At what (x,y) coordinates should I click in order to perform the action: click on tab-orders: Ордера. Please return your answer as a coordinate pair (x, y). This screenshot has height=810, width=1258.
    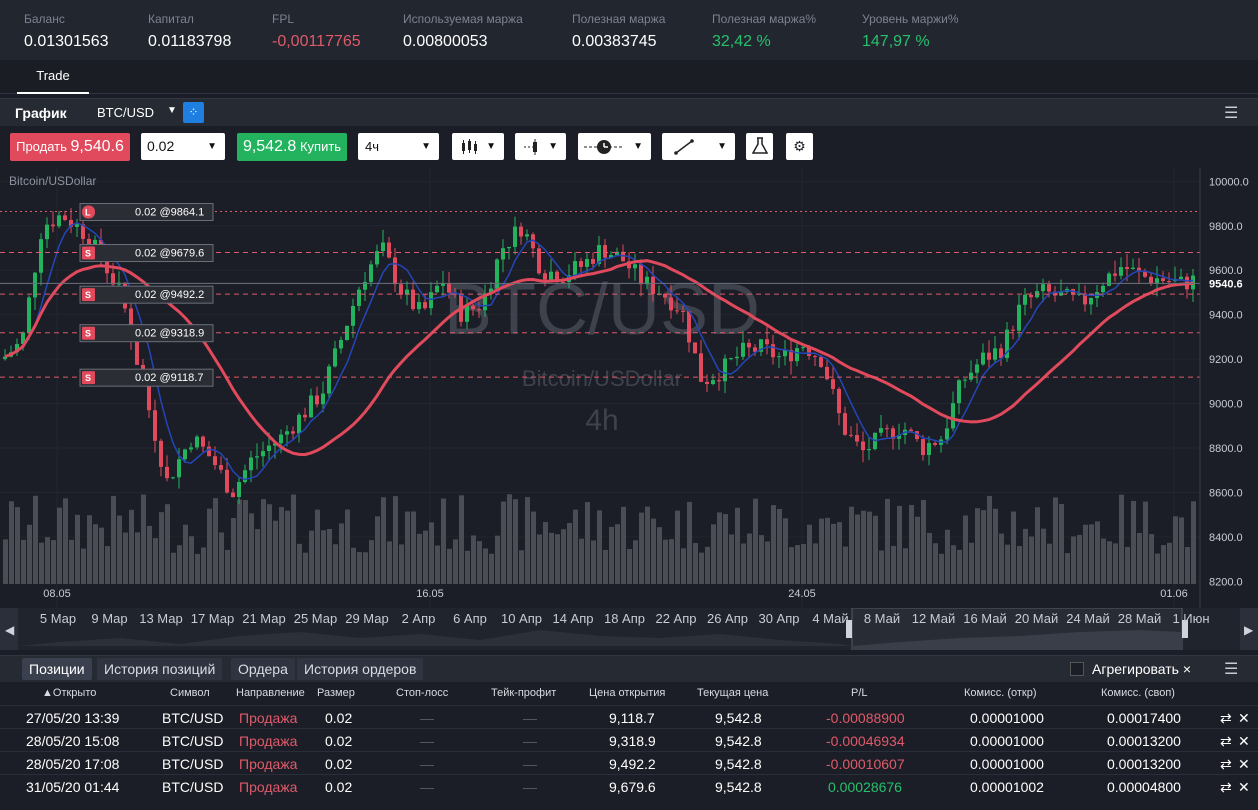
    Looking at the image, I should click on (263, 669).